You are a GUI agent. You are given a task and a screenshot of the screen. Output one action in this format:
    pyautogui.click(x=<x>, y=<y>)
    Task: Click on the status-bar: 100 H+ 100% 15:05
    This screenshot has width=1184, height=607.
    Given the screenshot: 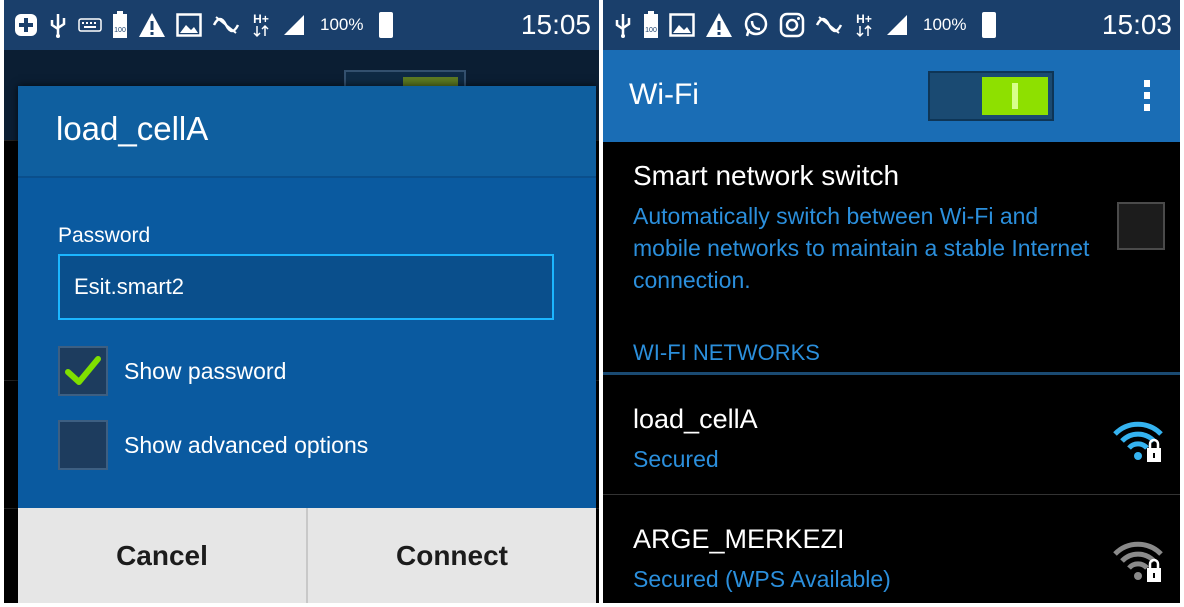 What is the action you would take?
    pyautogui.click(x=301, y=25)
    